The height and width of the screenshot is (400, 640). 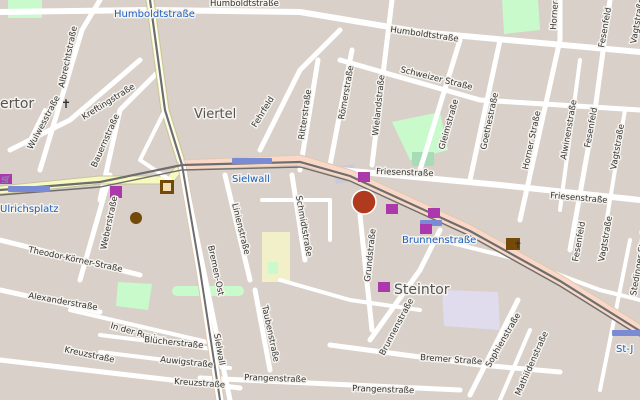 What do you see at coordinates (251, 179) in the screenshot?
I see `stop-label: Sielwall` at bounding box center [251, 179].